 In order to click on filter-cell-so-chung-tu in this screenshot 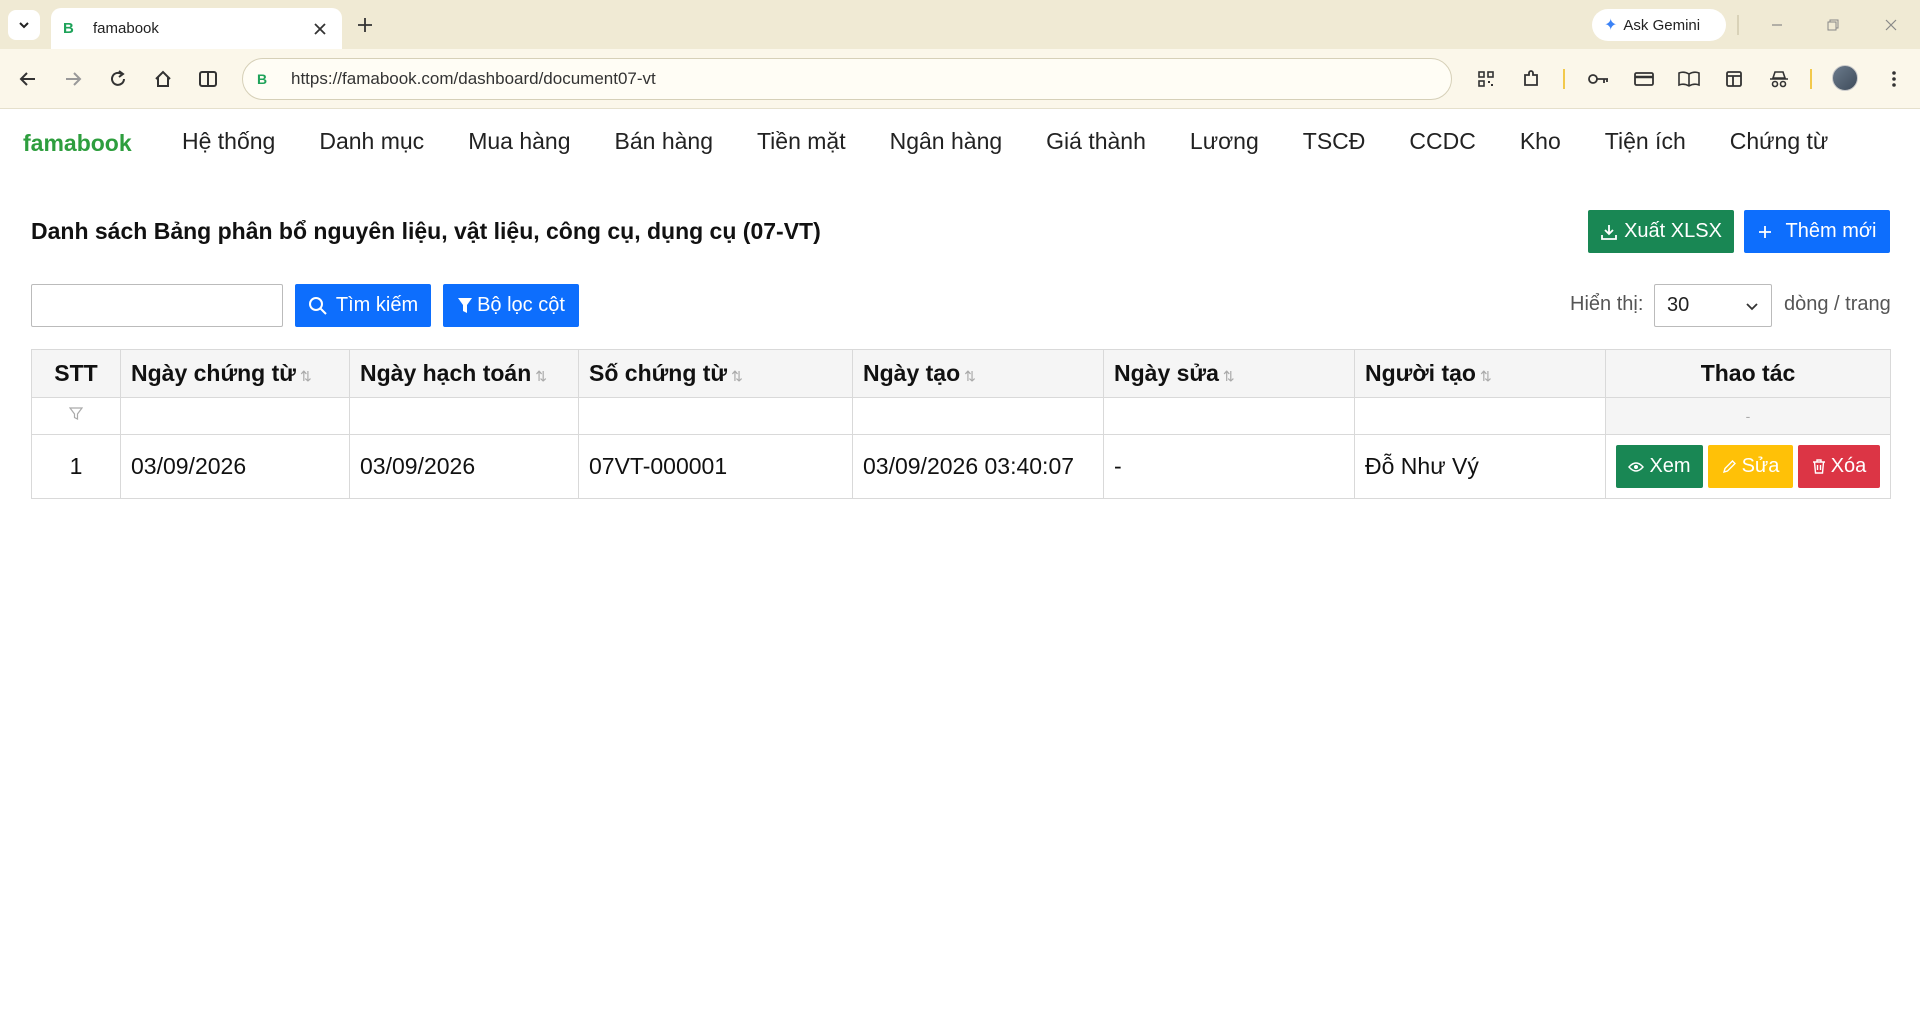, I will do `click(715, 416)`.